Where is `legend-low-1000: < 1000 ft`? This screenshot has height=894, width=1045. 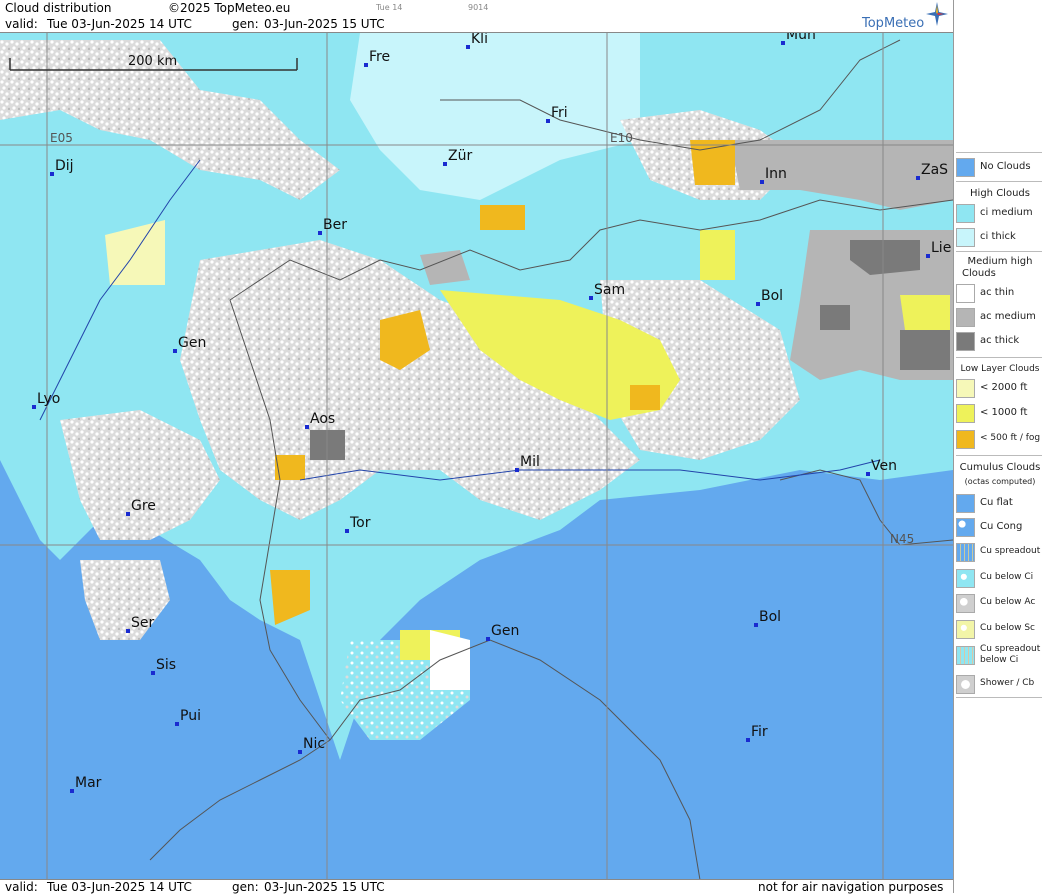 legend-low-1000: < 1000 ft is located at coordinates (1000, 414).